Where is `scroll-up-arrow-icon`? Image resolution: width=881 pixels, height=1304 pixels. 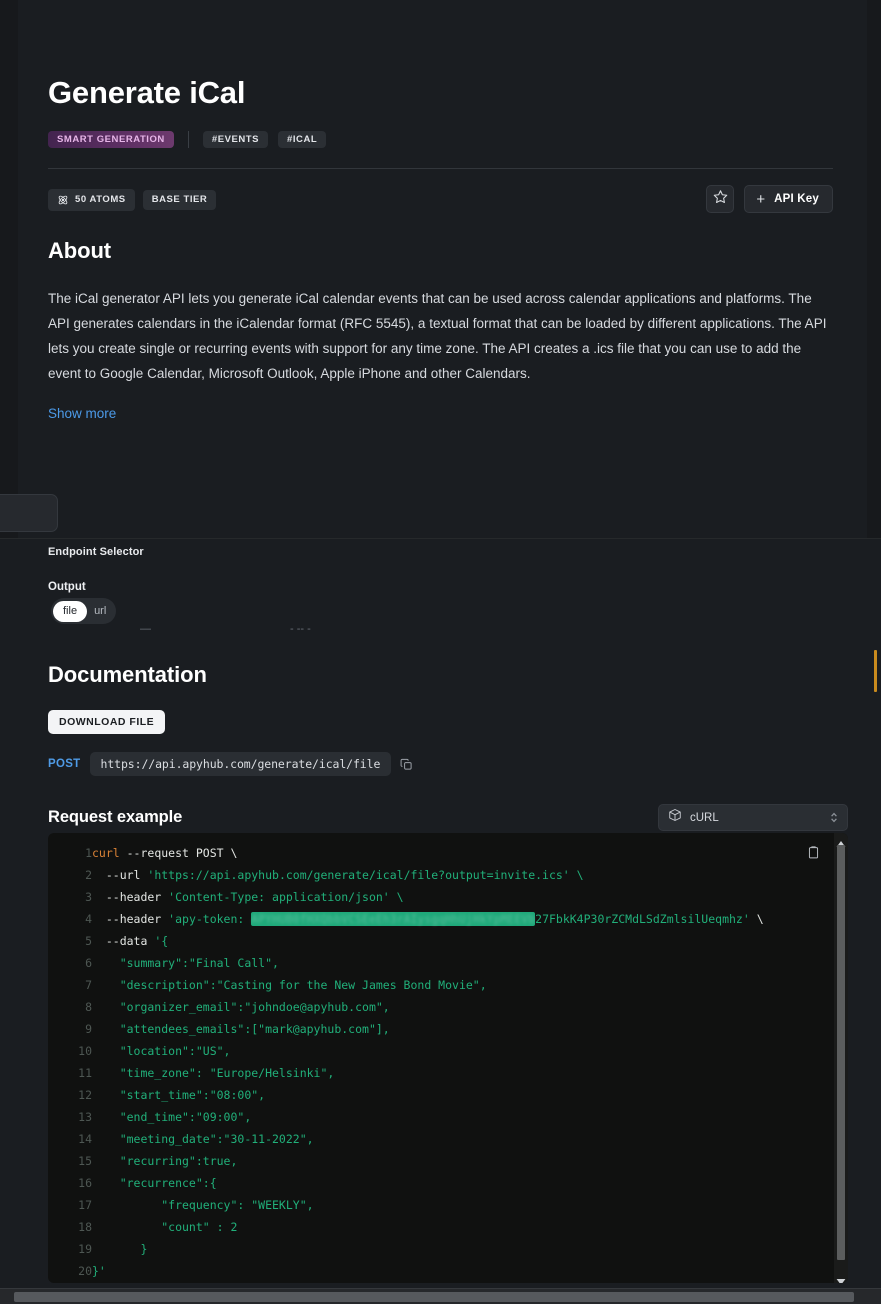
scroll-up-arrow-icon is located at coordinates (841, 841).